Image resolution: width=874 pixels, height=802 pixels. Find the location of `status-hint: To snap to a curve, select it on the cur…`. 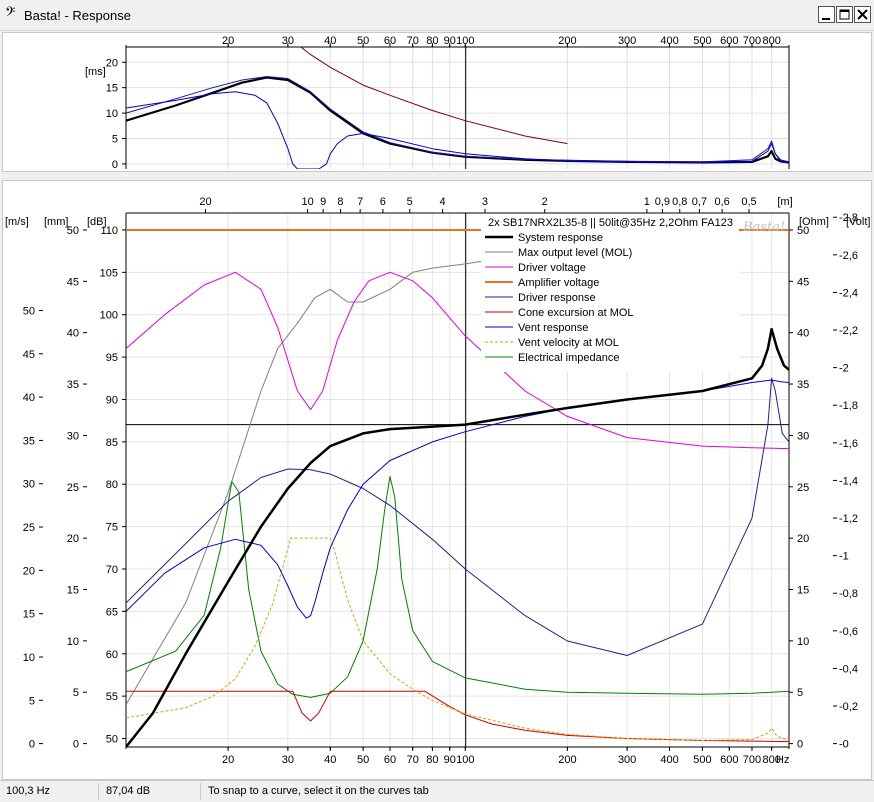

status-hint: To snap to a curve, select it on the cur… is located at coordinates (318, 791).